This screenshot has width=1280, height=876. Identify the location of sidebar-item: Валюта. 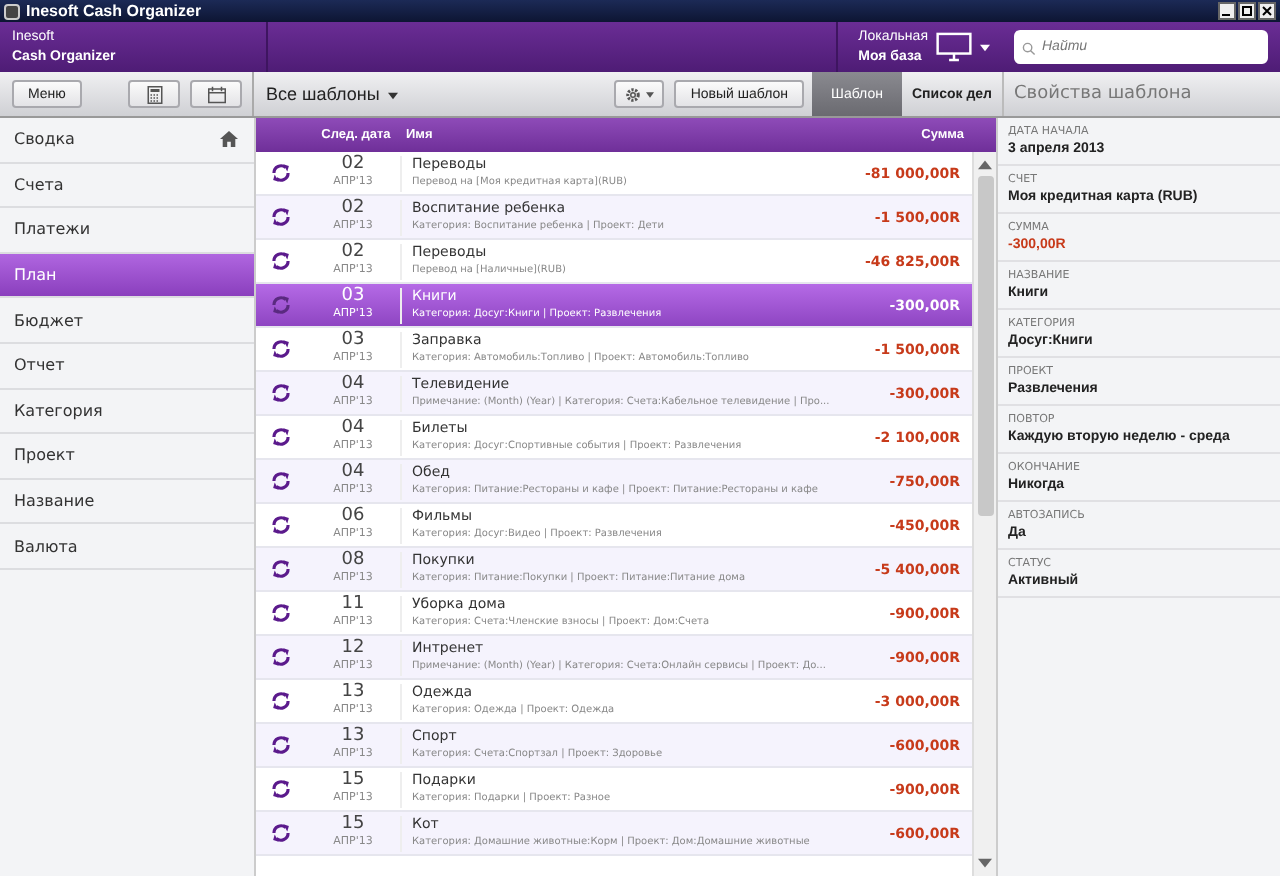
(127, 547).